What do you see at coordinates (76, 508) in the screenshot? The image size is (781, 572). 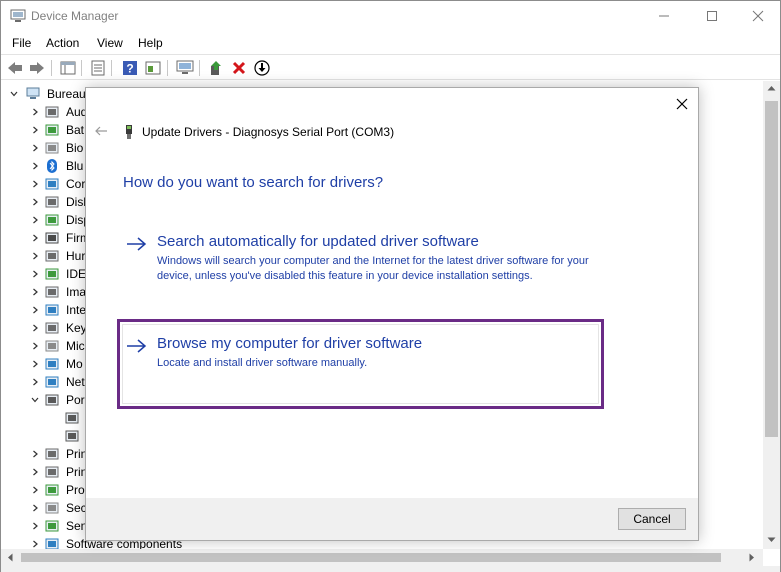 I see `tree-node-label: Sec` at bounding box center [76, 508].